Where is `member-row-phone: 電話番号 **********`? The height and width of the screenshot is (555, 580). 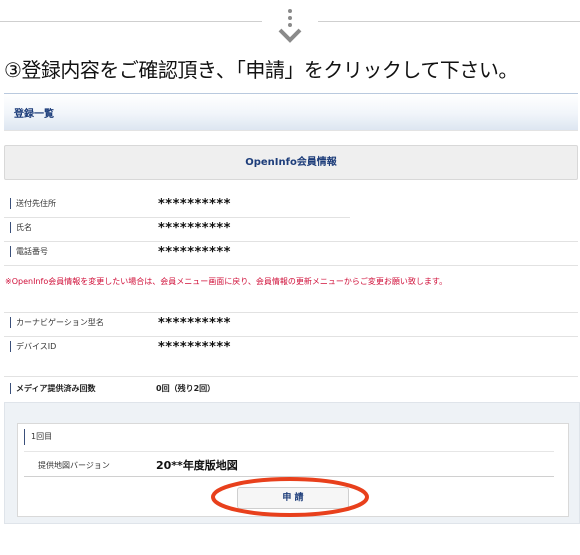
member-row-phone: 電話番号 ********** is located at coordinates (291, 254).